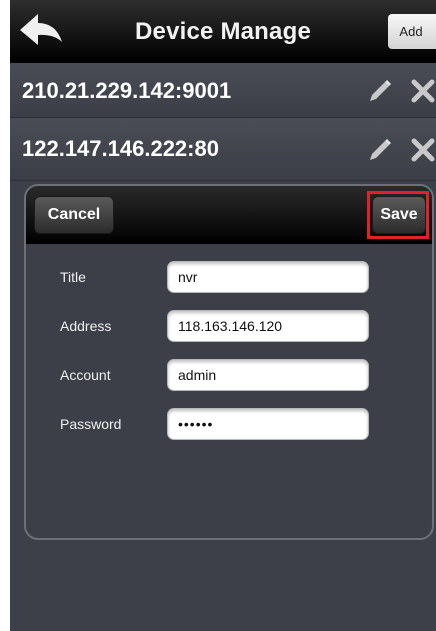 The height and width of the screenshot is (631, 436). I want to click on device-row: 122.147.146.222:80, so click(223, 149).